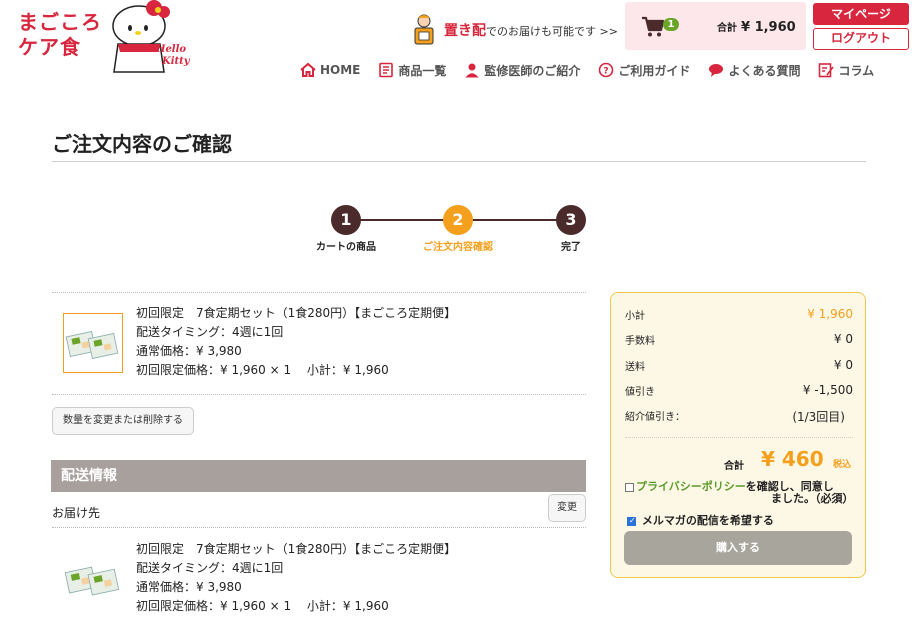 This screenshot has width=919, height=623. What do you see at coordinates (571, 247) in the screenshot?
I see `step-3-label: 完了` at bounding box center [571, 247].